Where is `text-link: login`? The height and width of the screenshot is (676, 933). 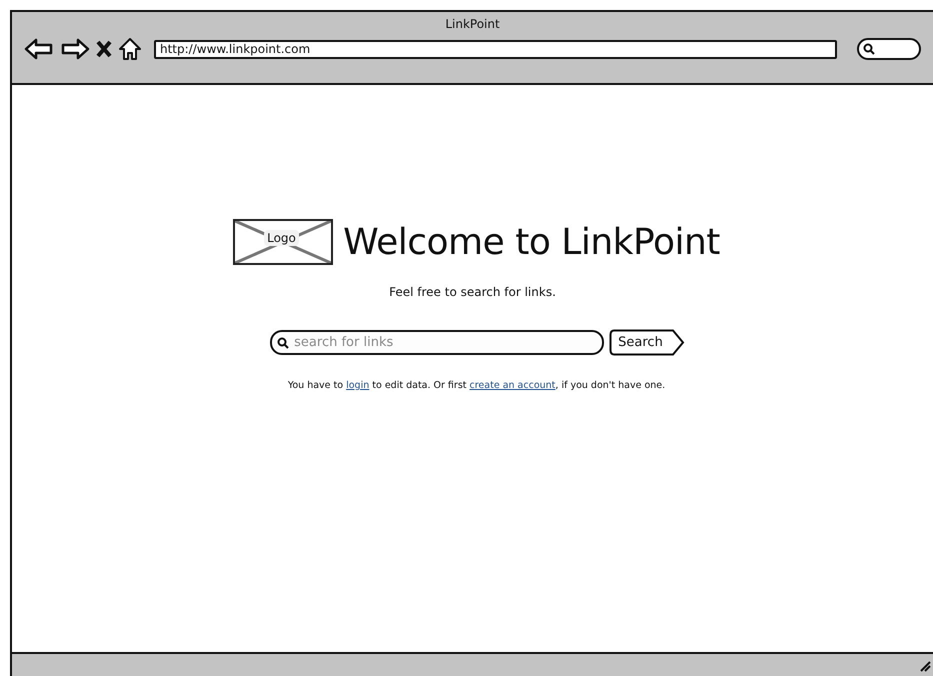 text-link: login is located at coordinates (358, 385).